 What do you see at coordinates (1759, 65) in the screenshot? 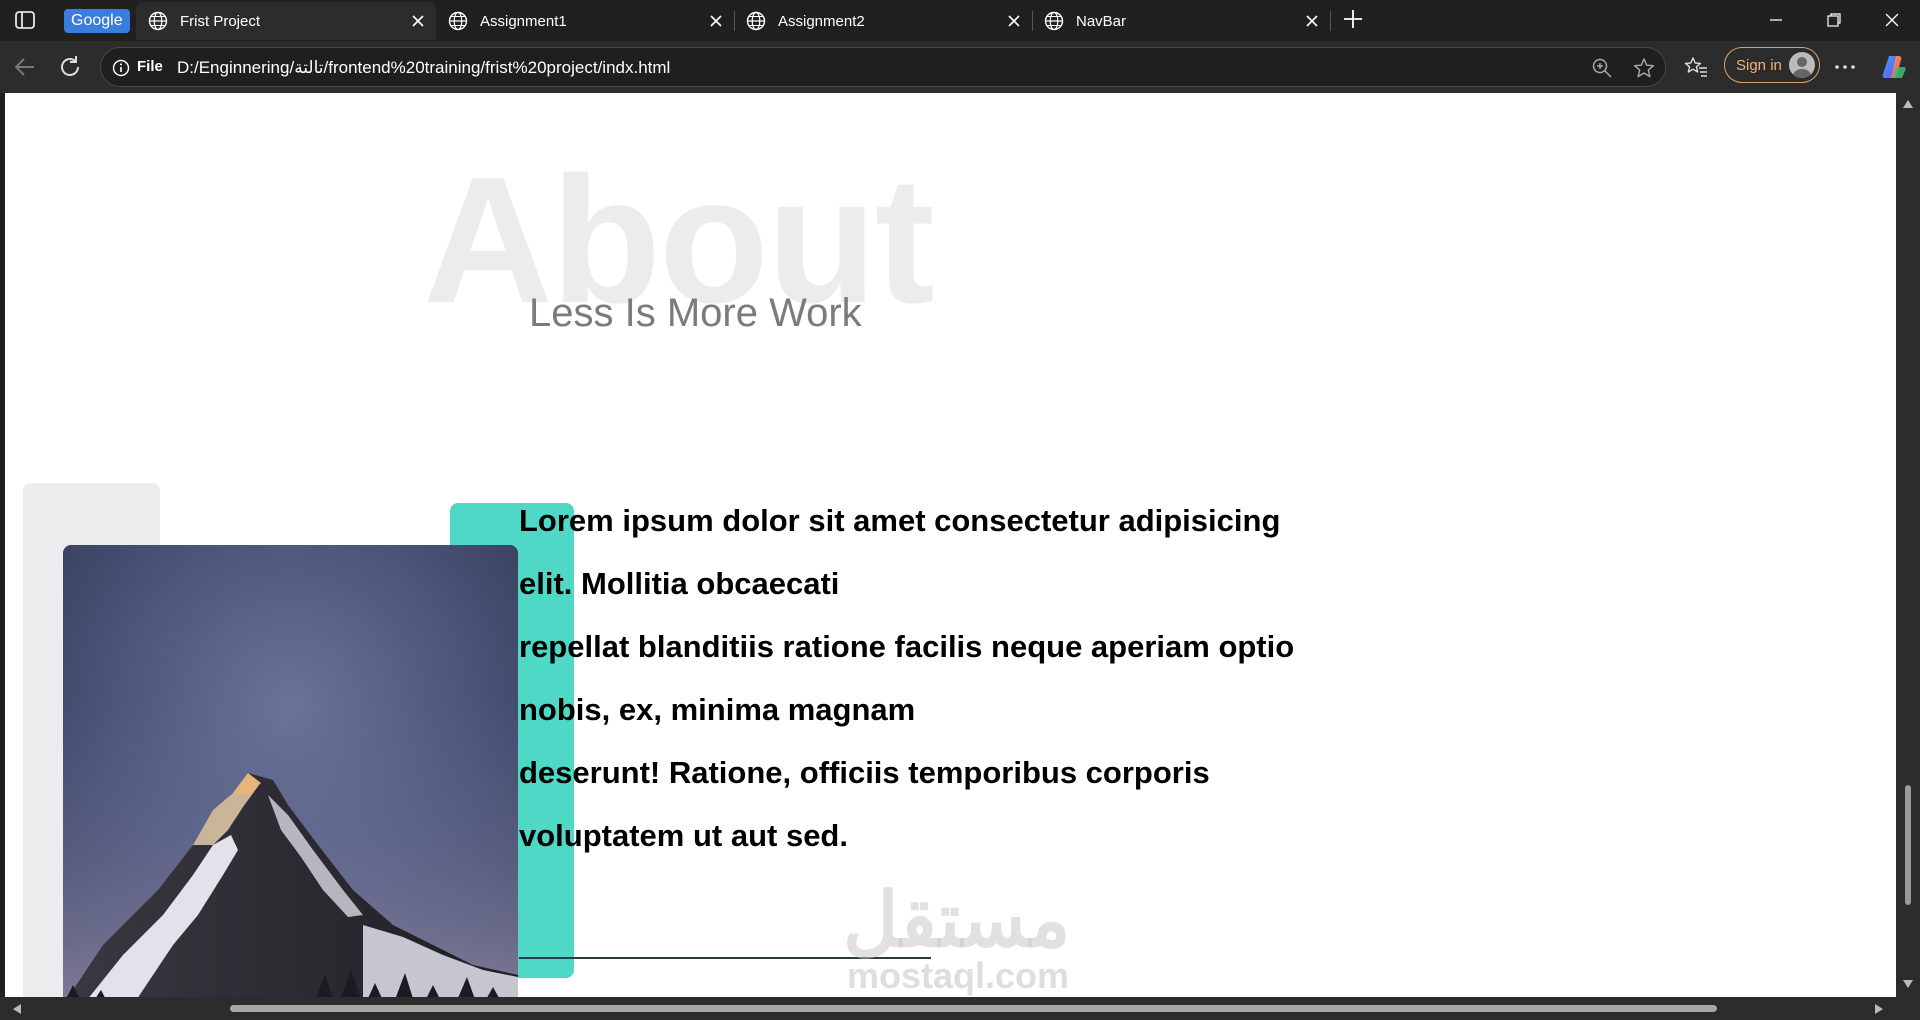
I see `sign-in-label: Sign in` at bounding box center [1759, 65].